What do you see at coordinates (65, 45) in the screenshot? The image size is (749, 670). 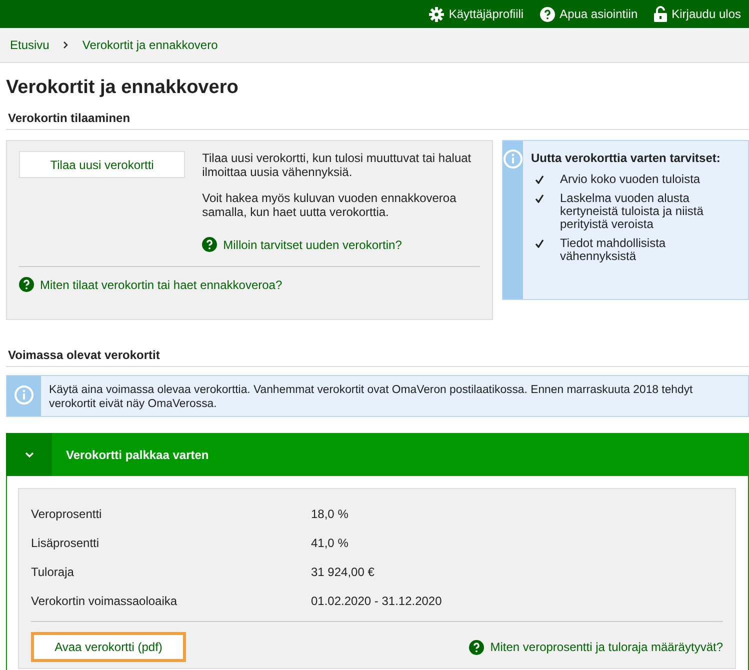 I see `chevron-right-icon` at bounding box center [65, 45].